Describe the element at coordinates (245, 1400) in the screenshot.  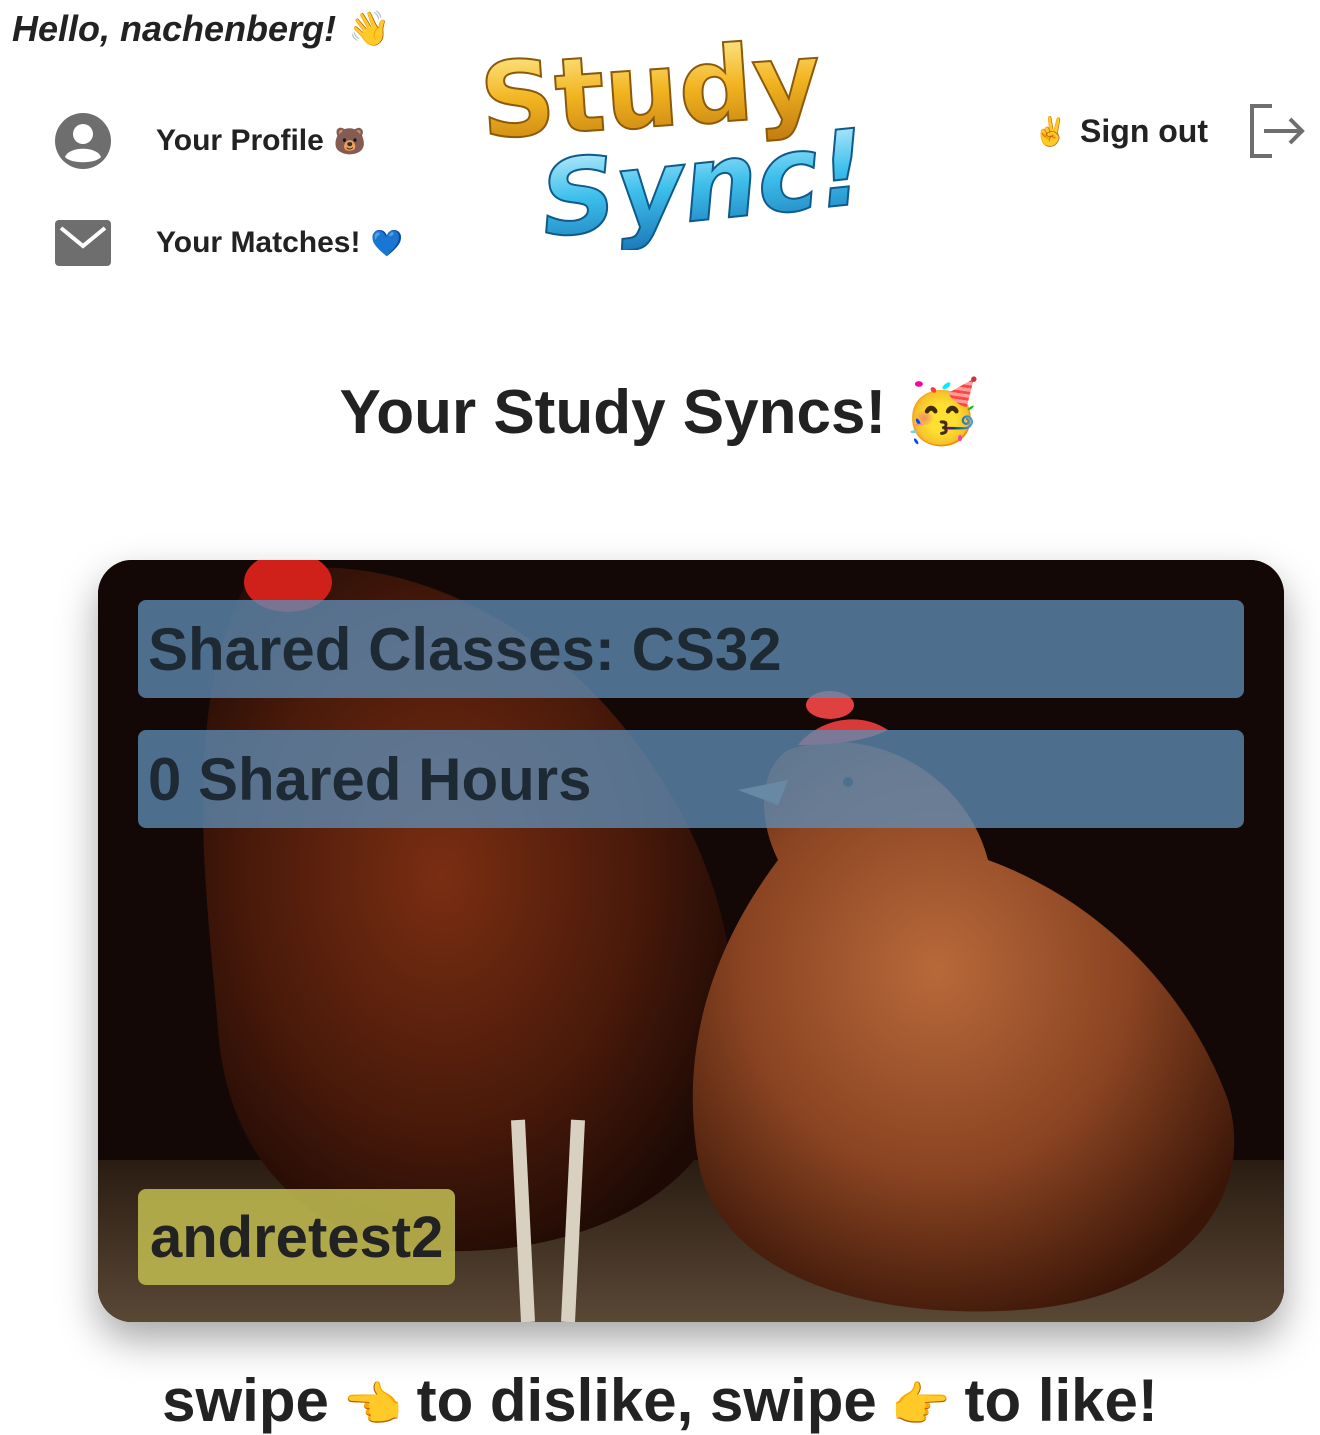
I see `swipe-hint-part1: swipe` at that location.